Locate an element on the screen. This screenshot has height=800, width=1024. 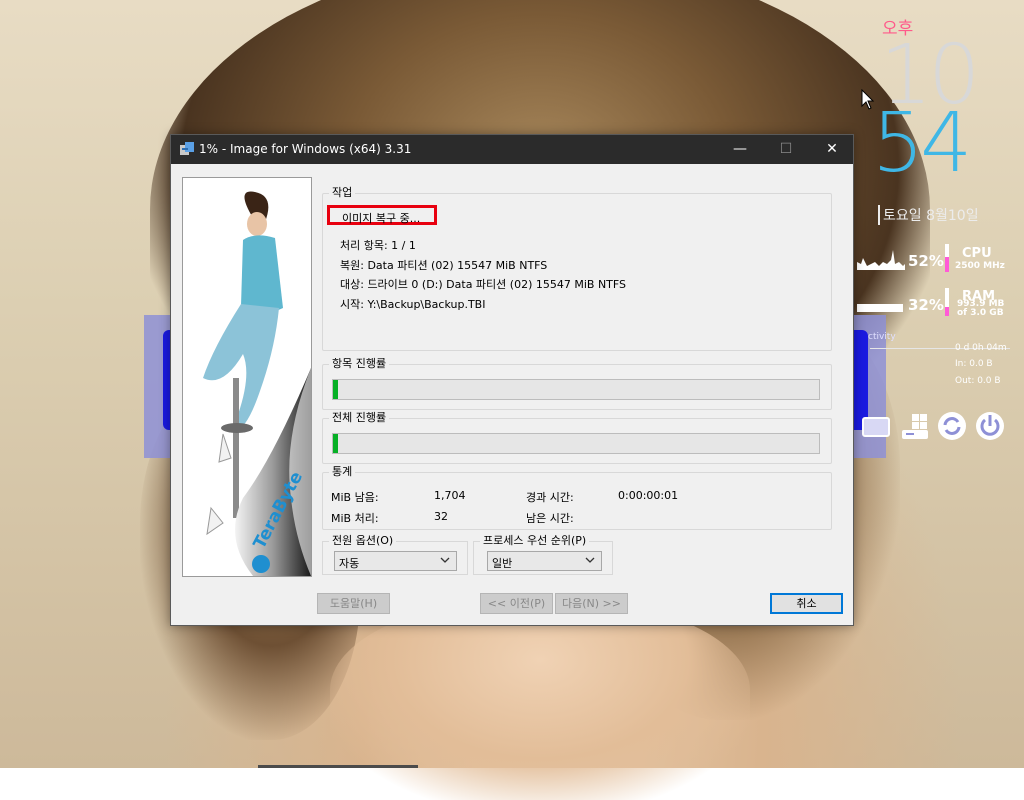
cpu-graph is located at coordinates (881, 260).